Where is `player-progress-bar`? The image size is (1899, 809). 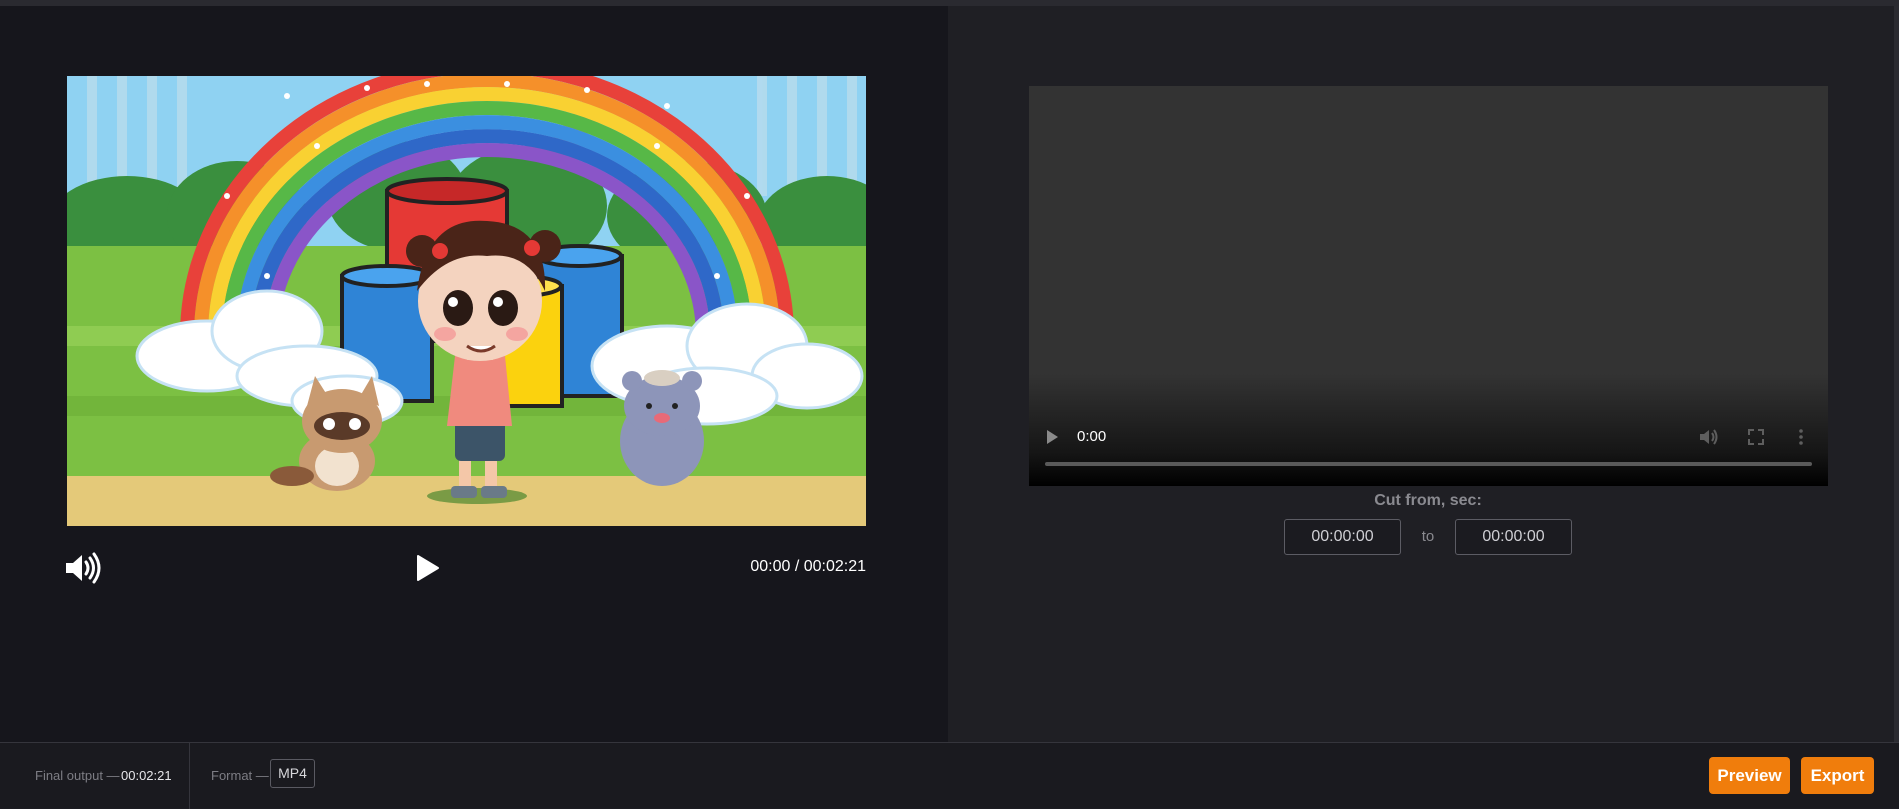 player-progress-bar is located at coordinates (1428, 464).